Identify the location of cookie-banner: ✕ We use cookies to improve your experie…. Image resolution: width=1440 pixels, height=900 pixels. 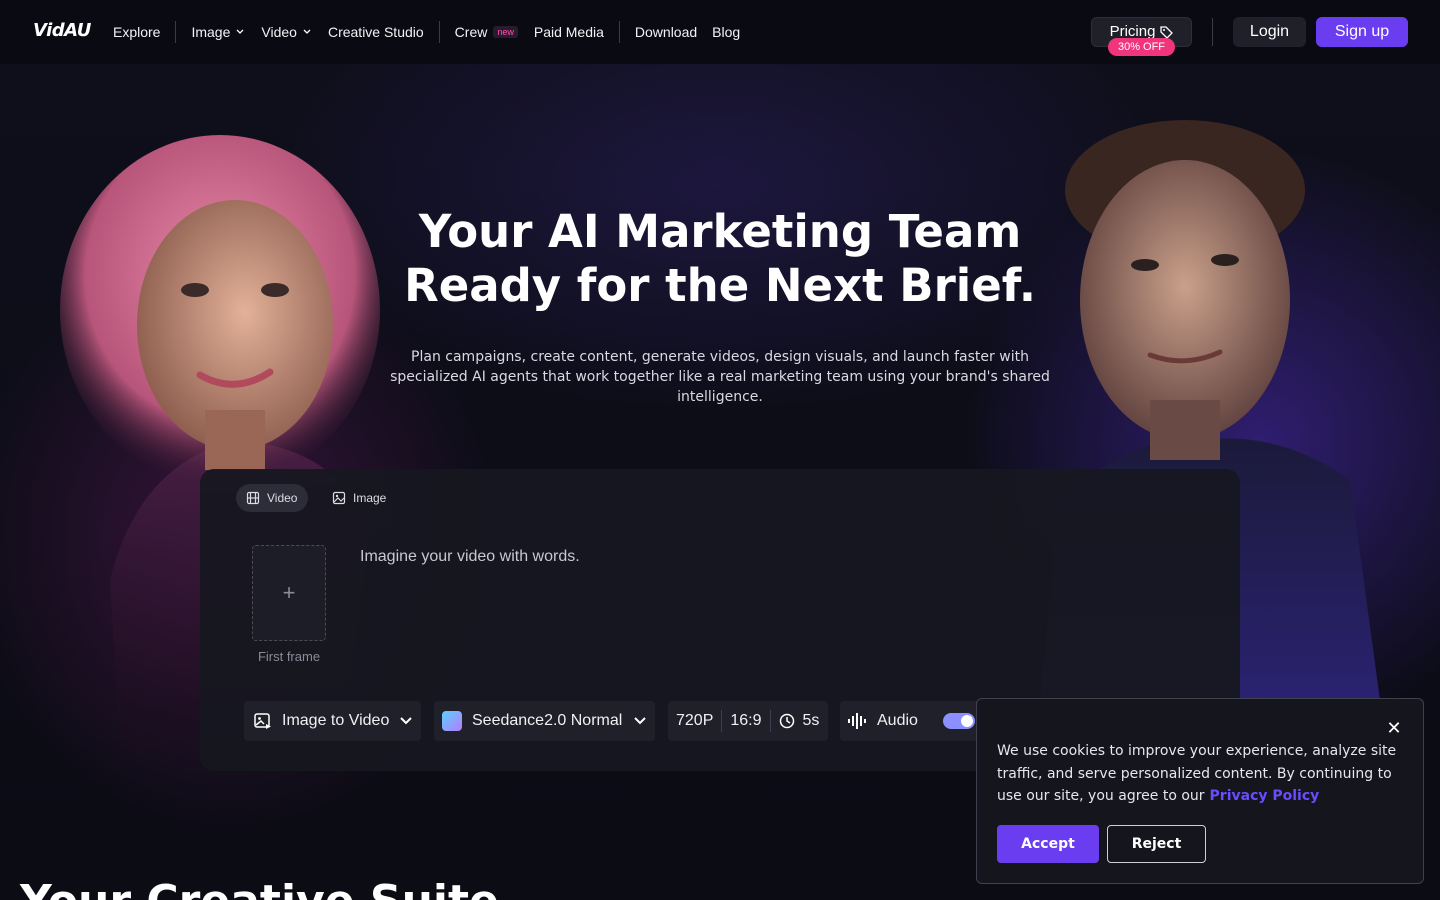
(1200, 791).